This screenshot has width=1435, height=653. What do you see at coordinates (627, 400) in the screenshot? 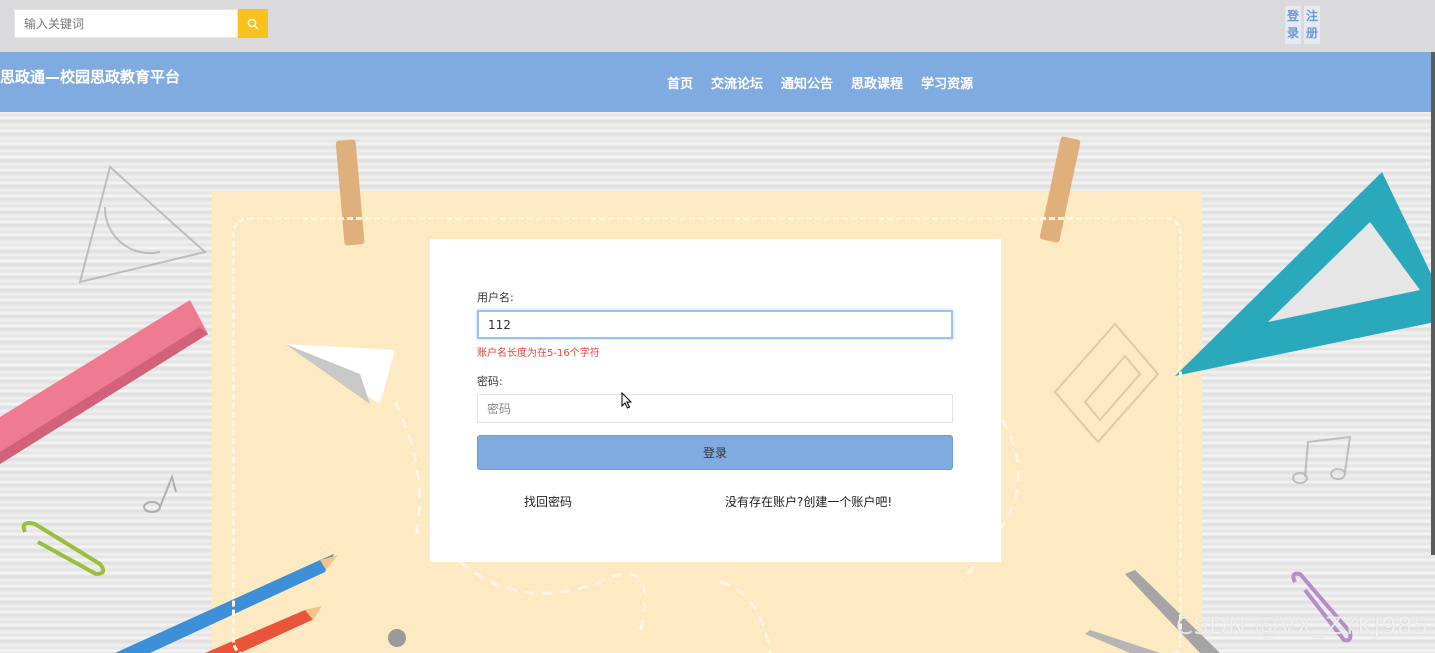
I see `mouse-cursor-icon` at bounding box center [627, 400].